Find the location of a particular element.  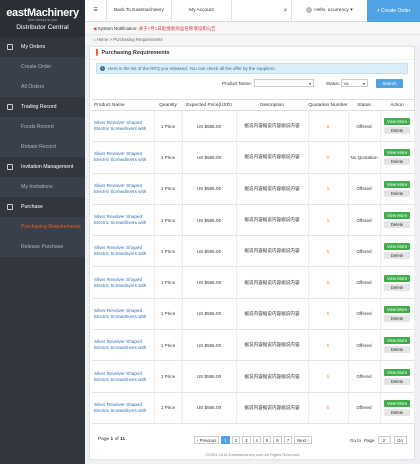

sidebar-item-invitation-management: Invitation Management is located at coordinates (42, 167).